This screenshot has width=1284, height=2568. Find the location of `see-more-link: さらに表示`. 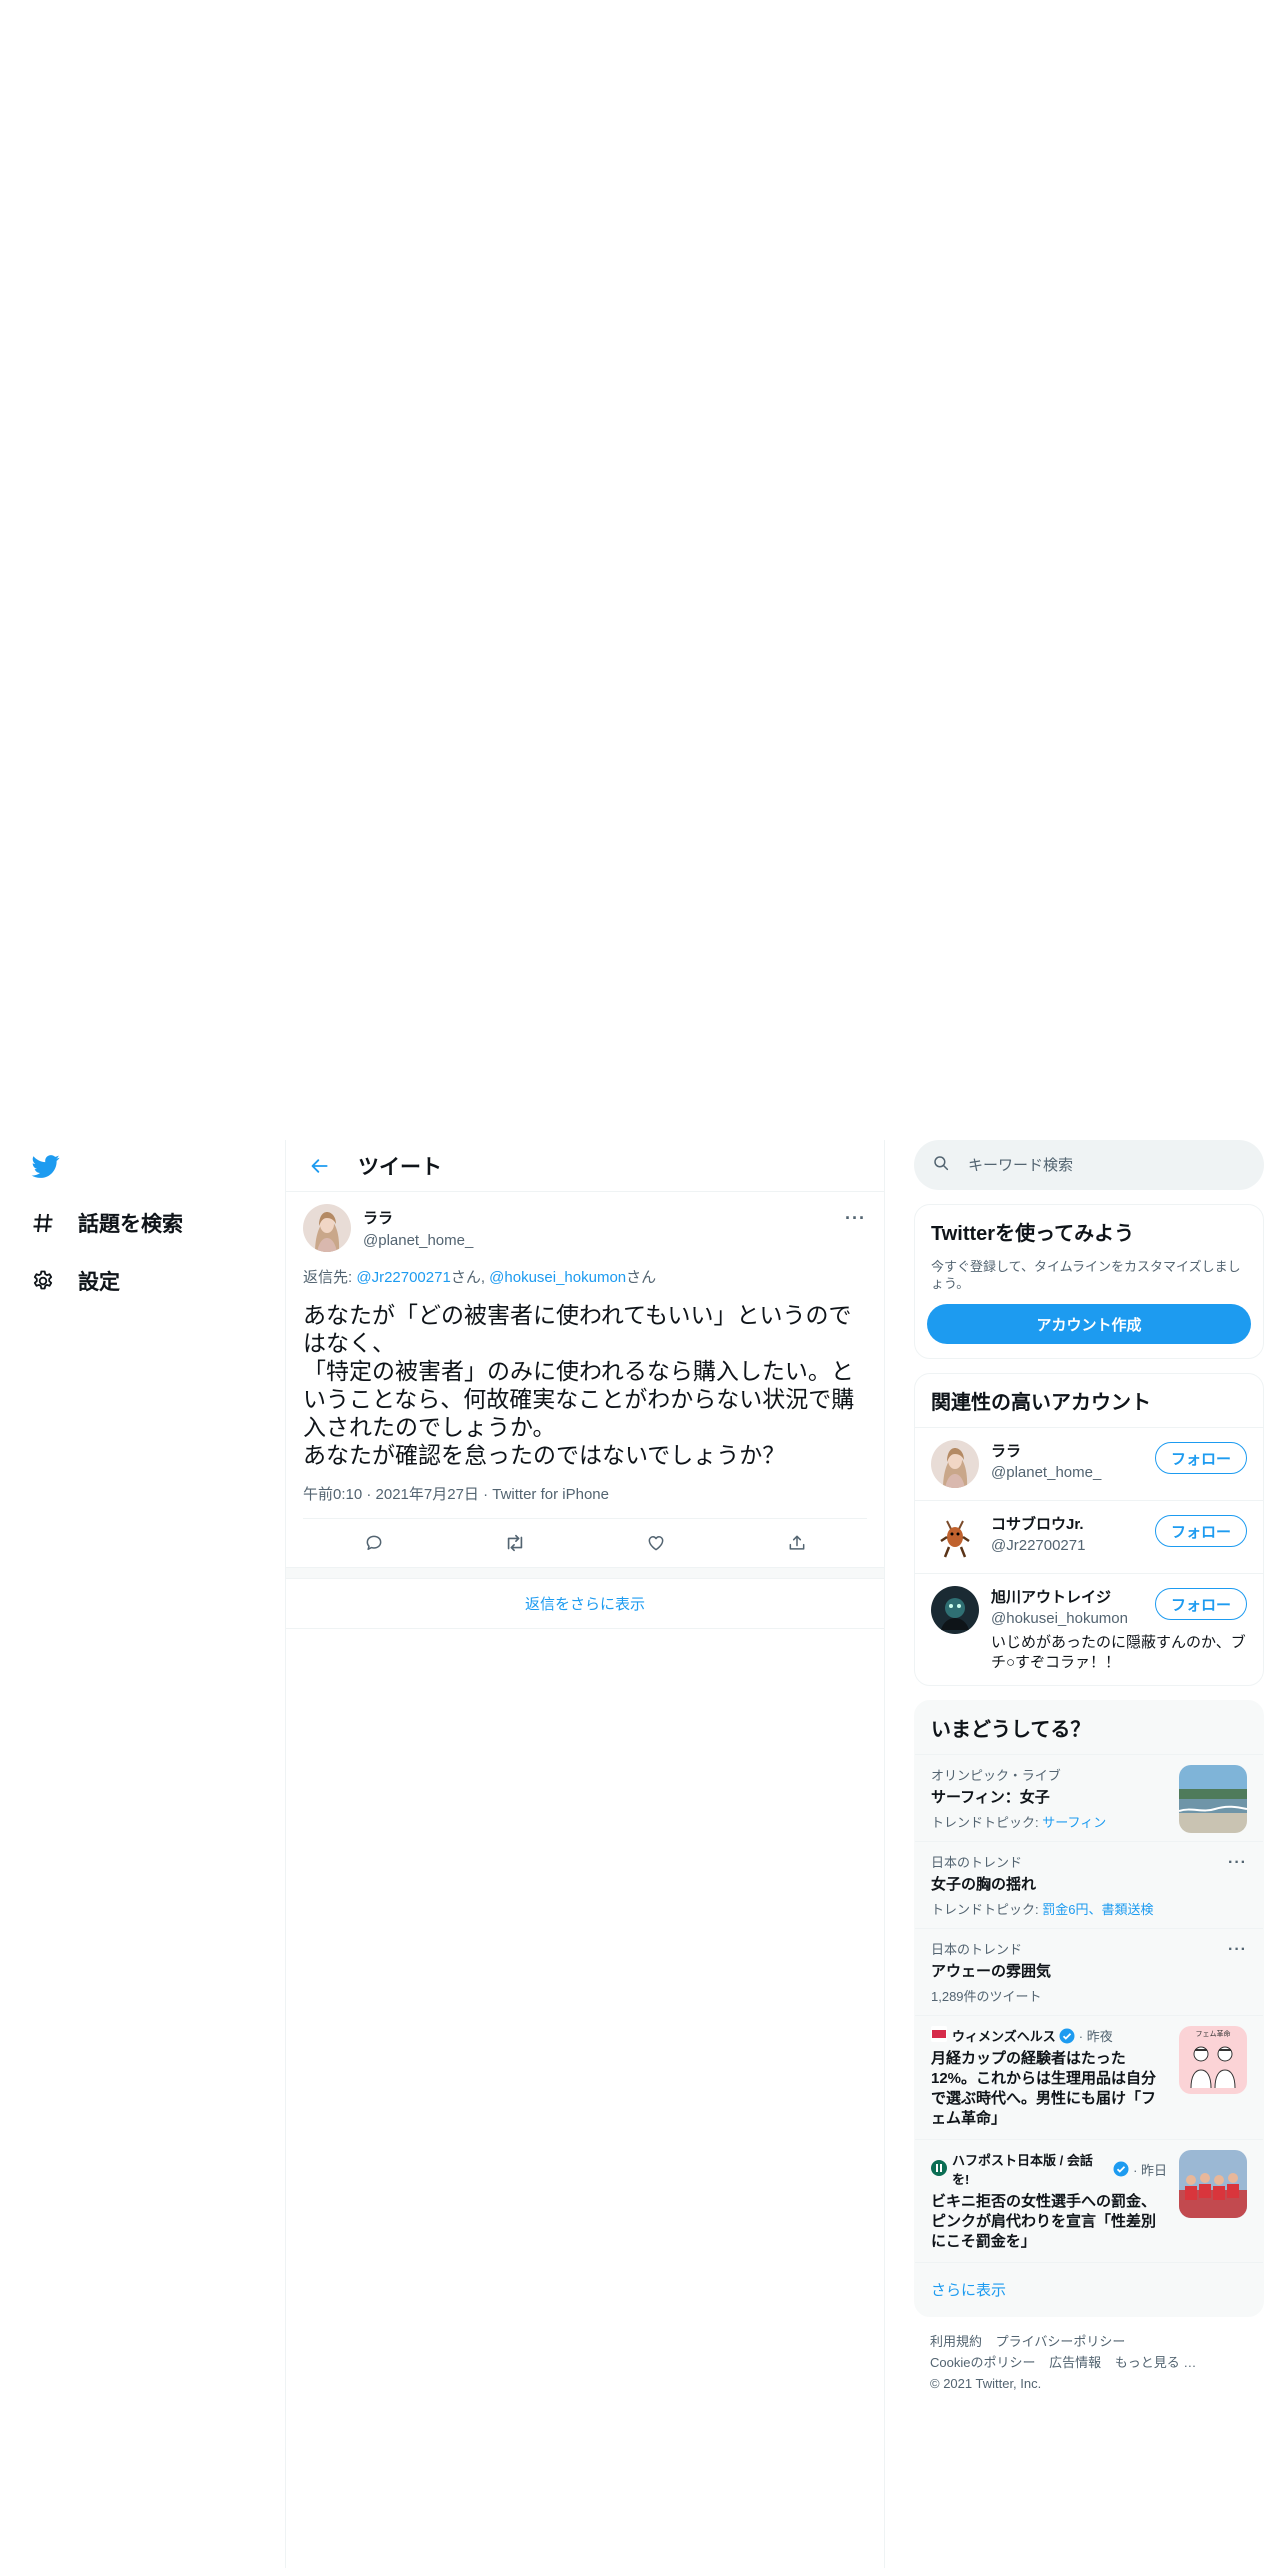

see-more-link: さらに表示 is located at coordinates (1089, 2289).